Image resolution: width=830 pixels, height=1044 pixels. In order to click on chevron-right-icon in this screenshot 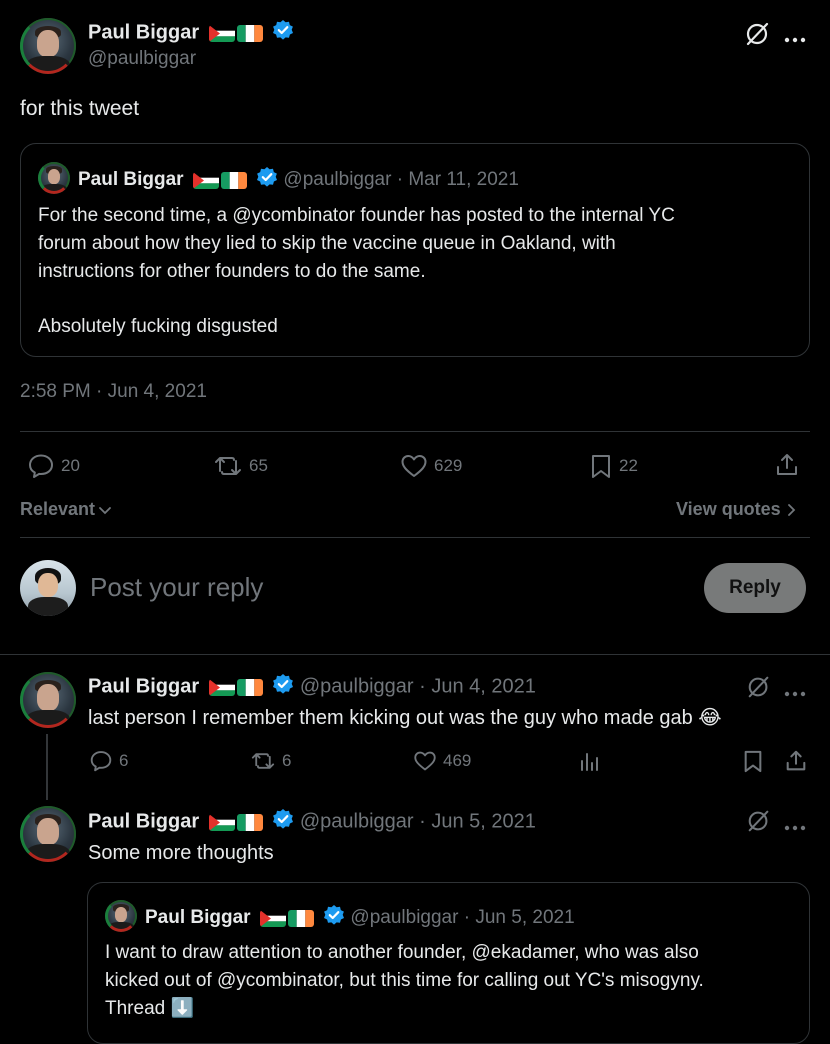, I will do `click(791, 509)`.